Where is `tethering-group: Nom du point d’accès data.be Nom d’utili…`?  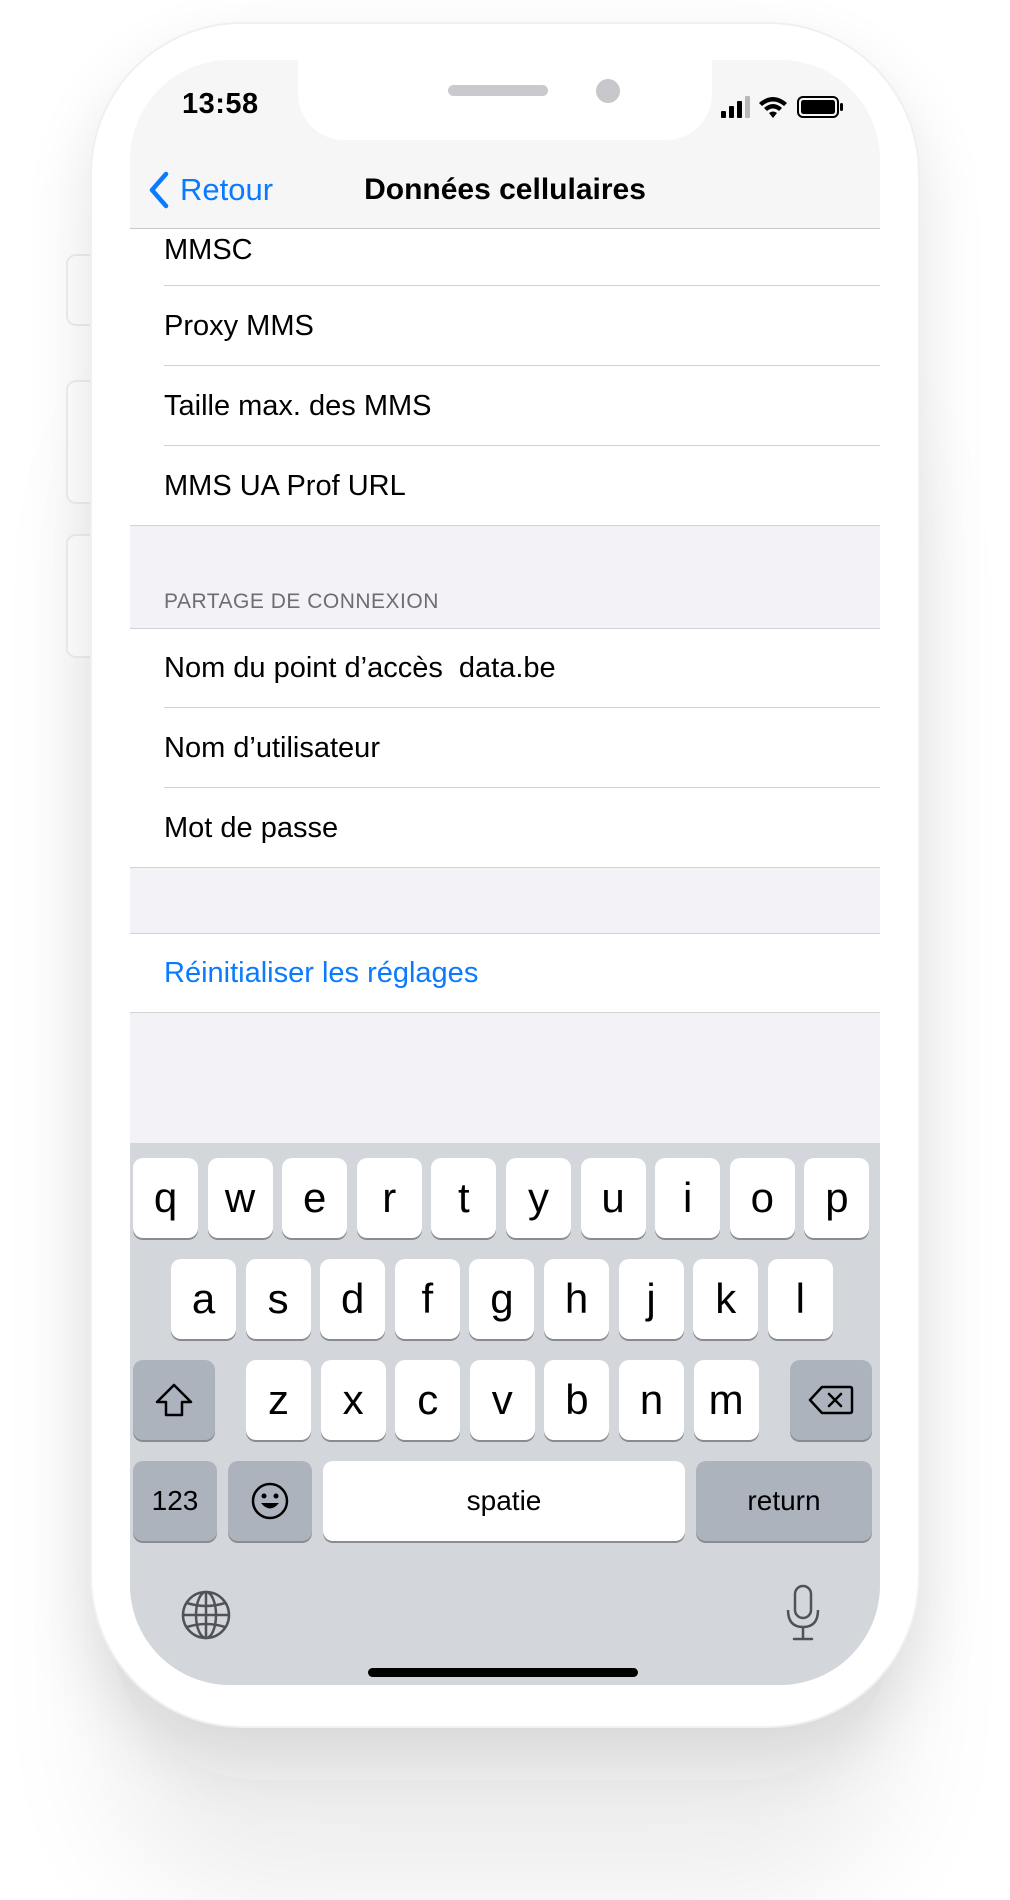
tethering-group: Nom du point d’accès data.be Nom d’utili… is located at coordinates (505, 748).